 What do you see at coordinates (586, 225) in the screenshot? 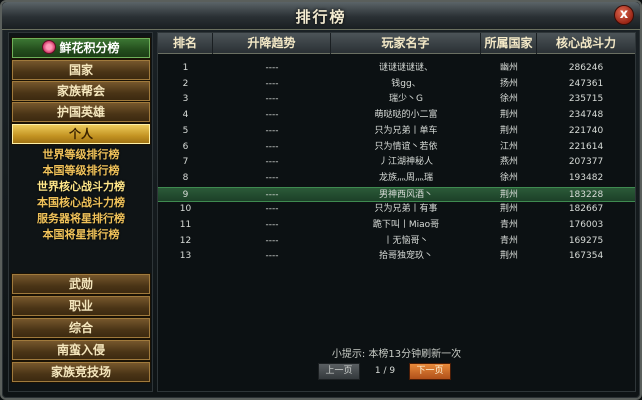
I see `power-cell: 176003` at bounding box center [586, 225].